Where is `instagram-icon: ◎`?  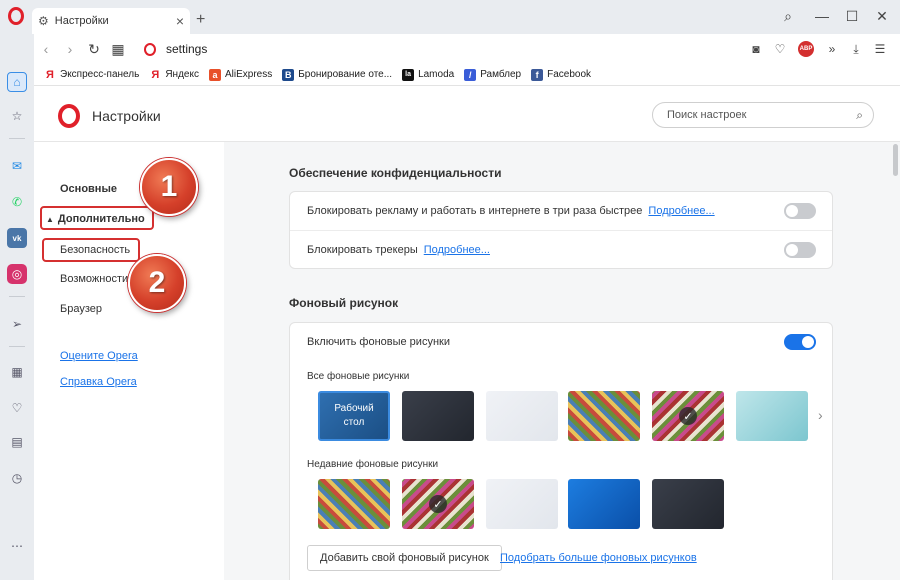
instagram-icon: ◎ is located at coordinates (17, 274).